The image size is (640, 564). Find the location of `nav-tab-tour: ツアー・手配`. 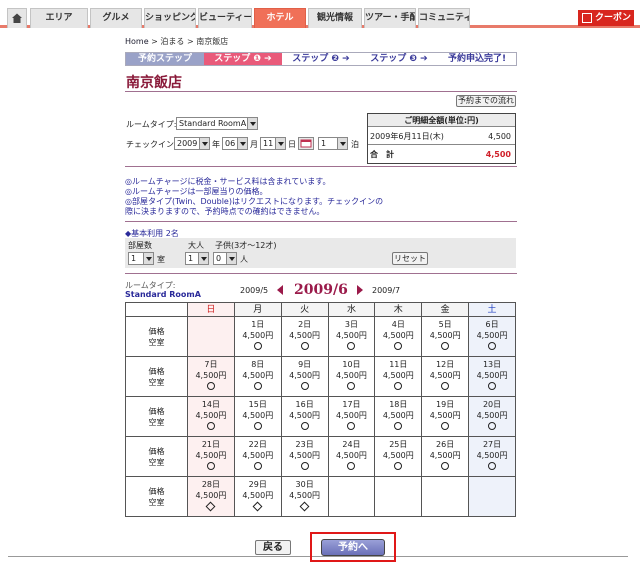

nav-tab-tour: ツアー・手配 is located at coordinates (390, 18).